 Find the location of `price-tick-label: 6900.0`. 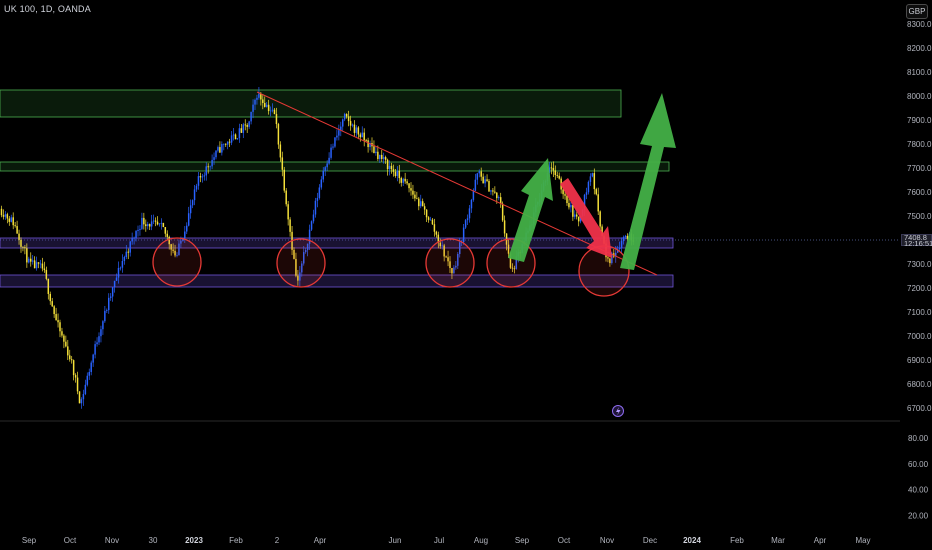

price-tick-label: 6900.0 is located at coordinates (919, 360).